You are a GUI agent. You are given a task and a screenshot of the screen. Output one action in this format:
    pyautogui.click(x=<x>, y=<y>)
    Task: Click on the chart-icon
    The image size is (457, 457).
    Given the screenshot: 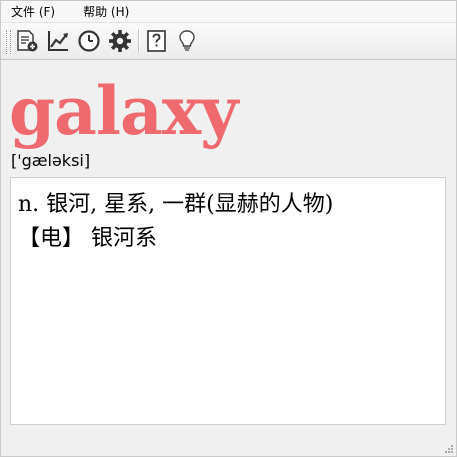 What is the action you would take?
    pyautogui.click(x=58, y=41)
    